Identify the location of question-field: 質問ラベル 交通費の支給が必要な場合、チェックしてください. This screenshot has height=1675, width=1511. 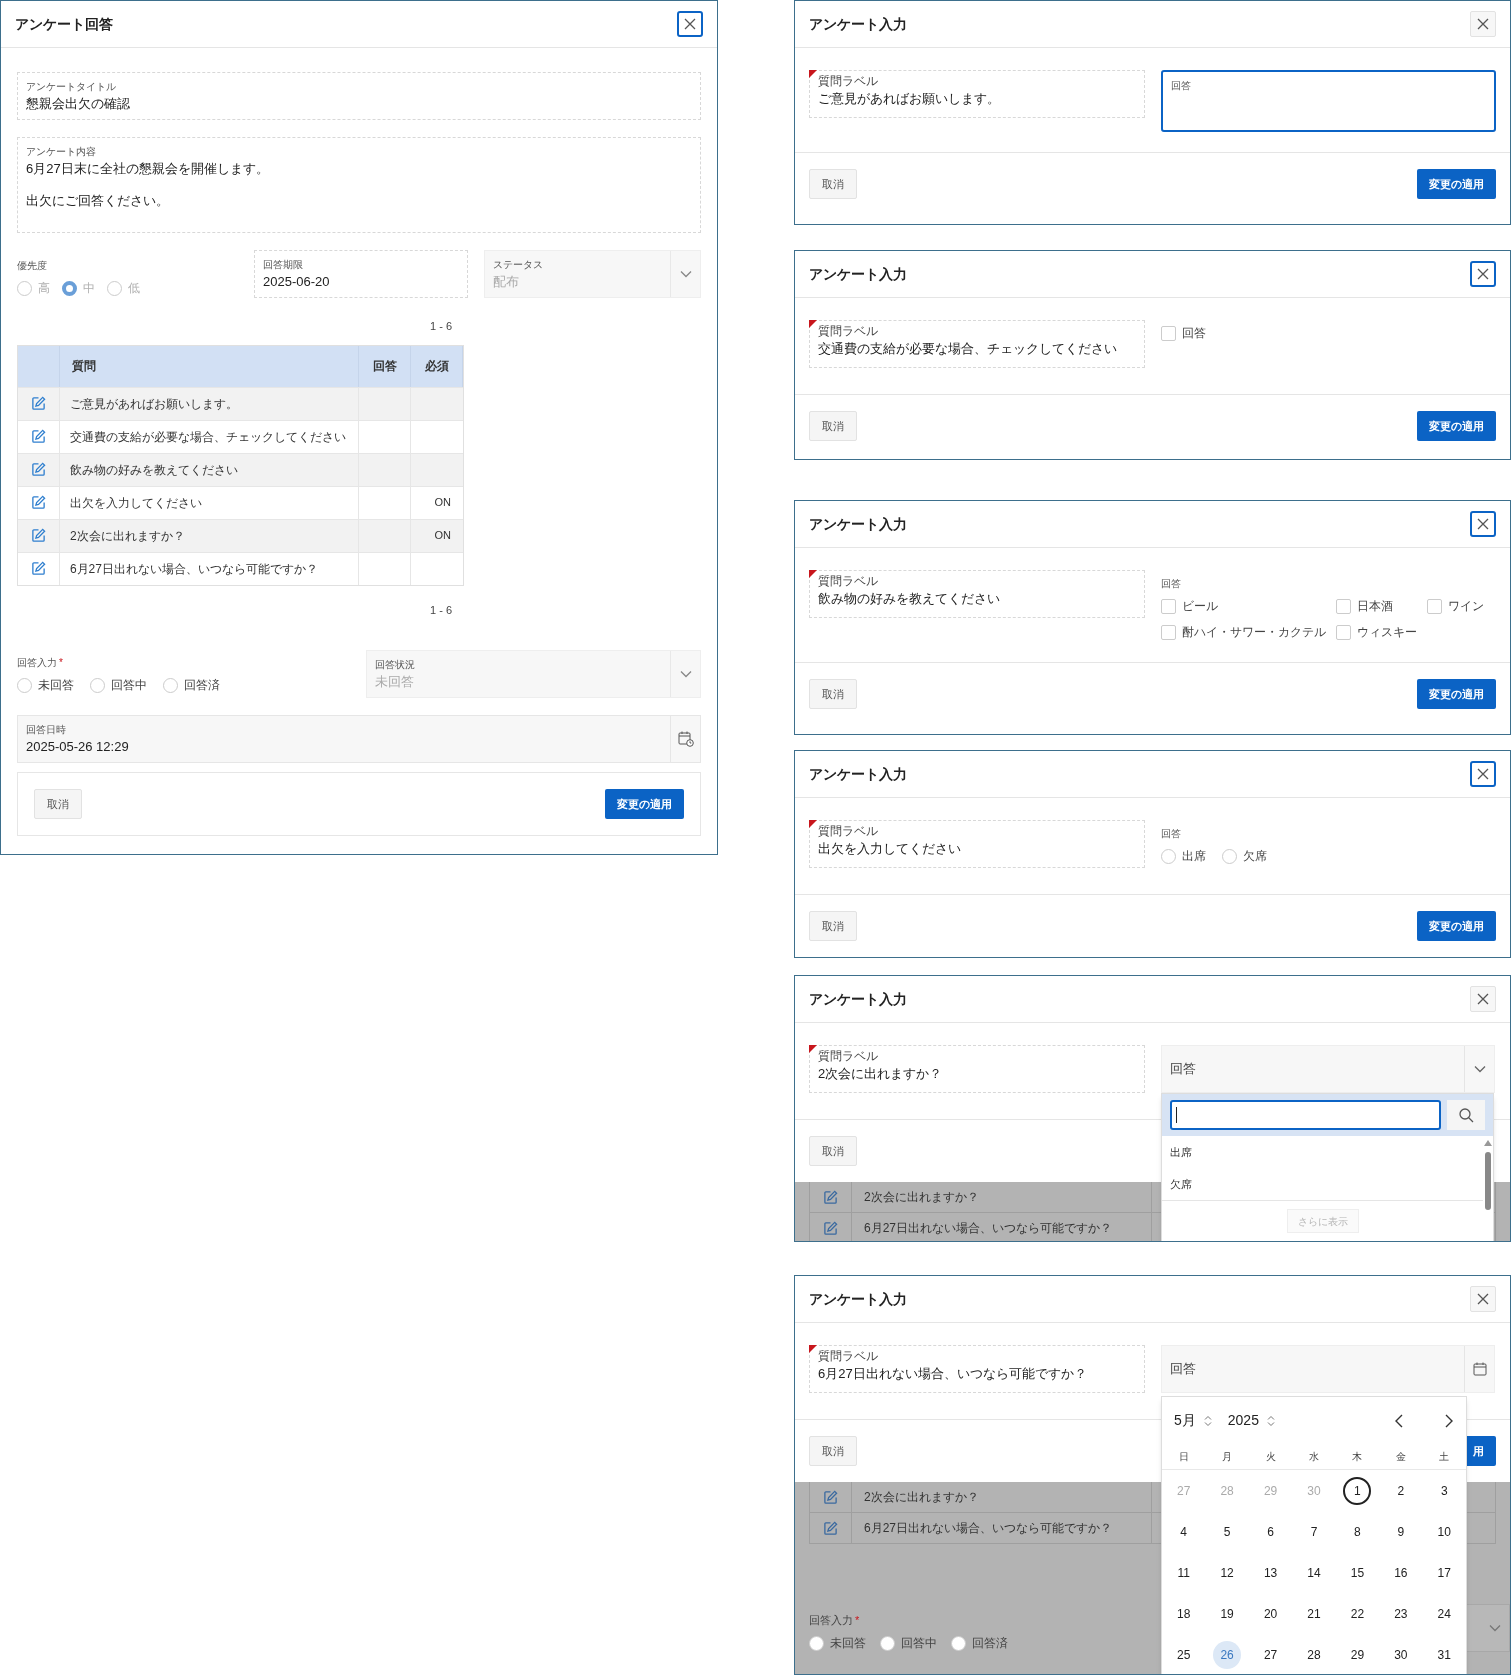
(977, 344).